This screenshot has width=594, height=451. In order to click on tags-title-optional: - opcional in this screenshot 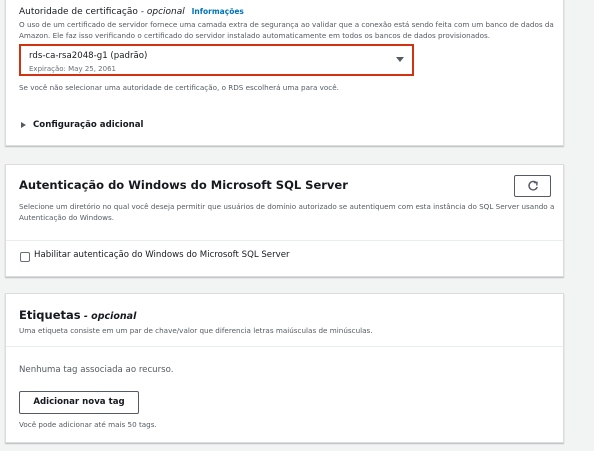, I will do `click(108, 316)`.